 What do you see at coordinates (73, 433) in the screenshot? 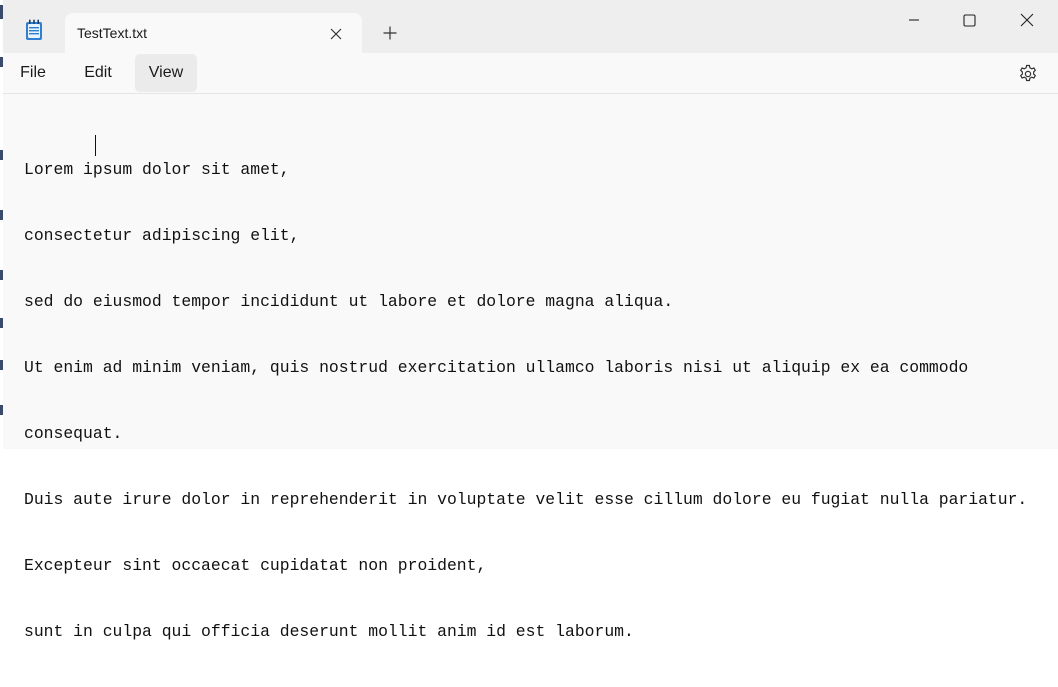
I see `text-line: consequat.` at bounding box center [73, 433].